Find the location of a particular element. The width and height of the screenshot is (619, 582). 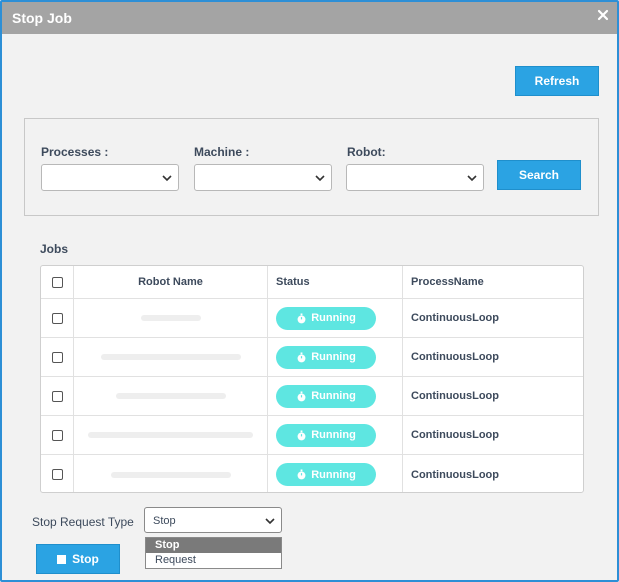

dropdown-option-stop: Stop is located at coordinates (213, 545).